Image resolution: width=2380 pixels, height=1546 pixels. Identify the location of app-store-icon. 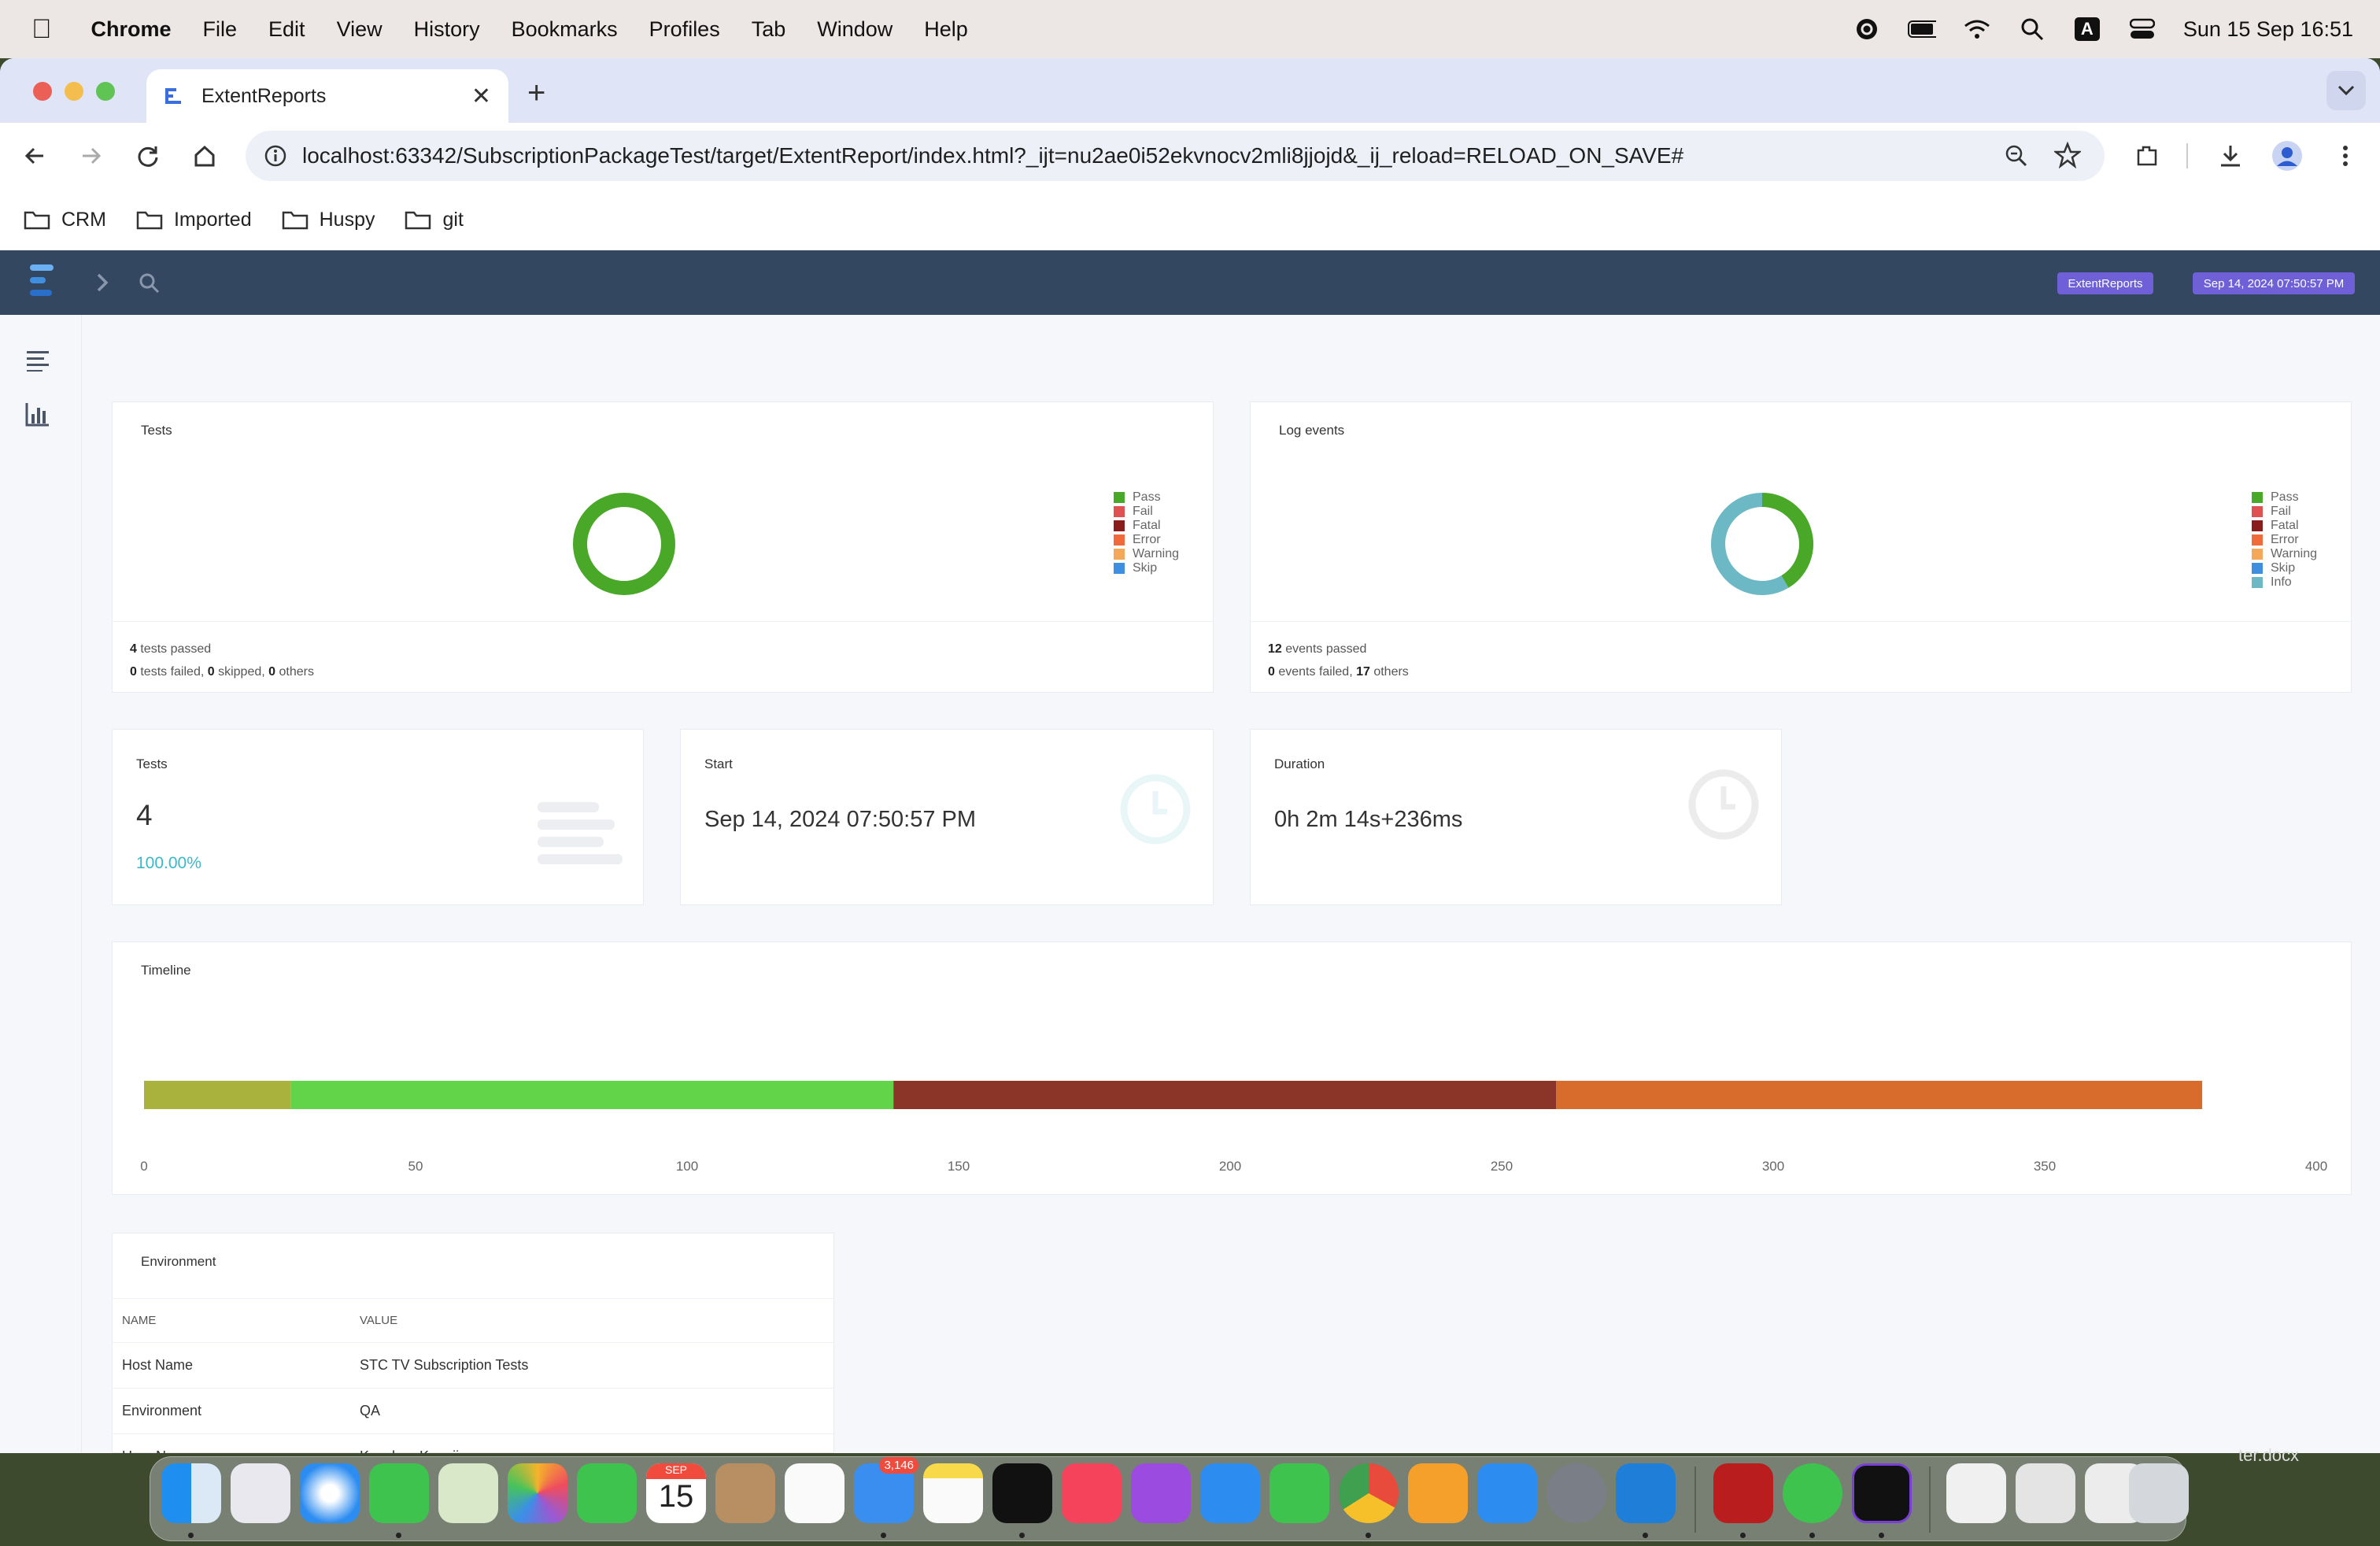
(1507, 1493).